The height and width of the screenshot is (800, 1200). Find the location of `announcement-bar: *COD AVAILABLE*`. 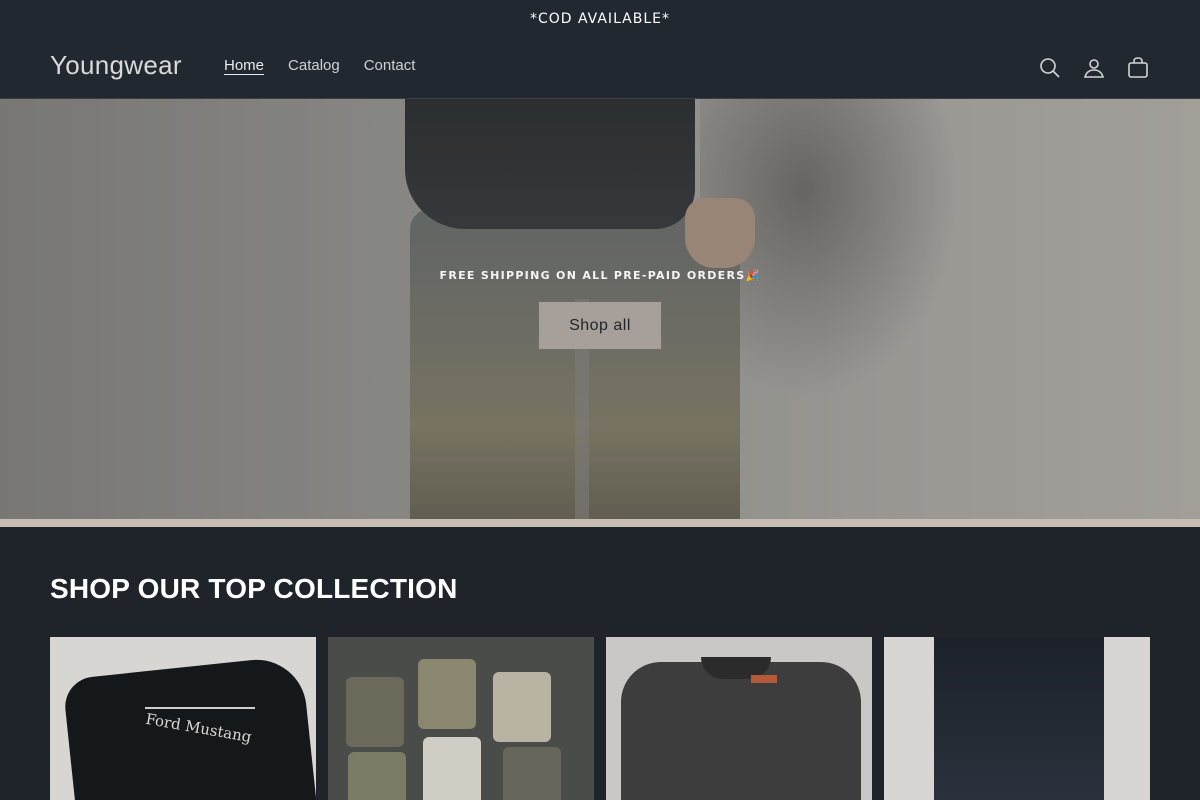

announcement-bar: *COD AVAILABLE* is located at coordinates (600, 18).